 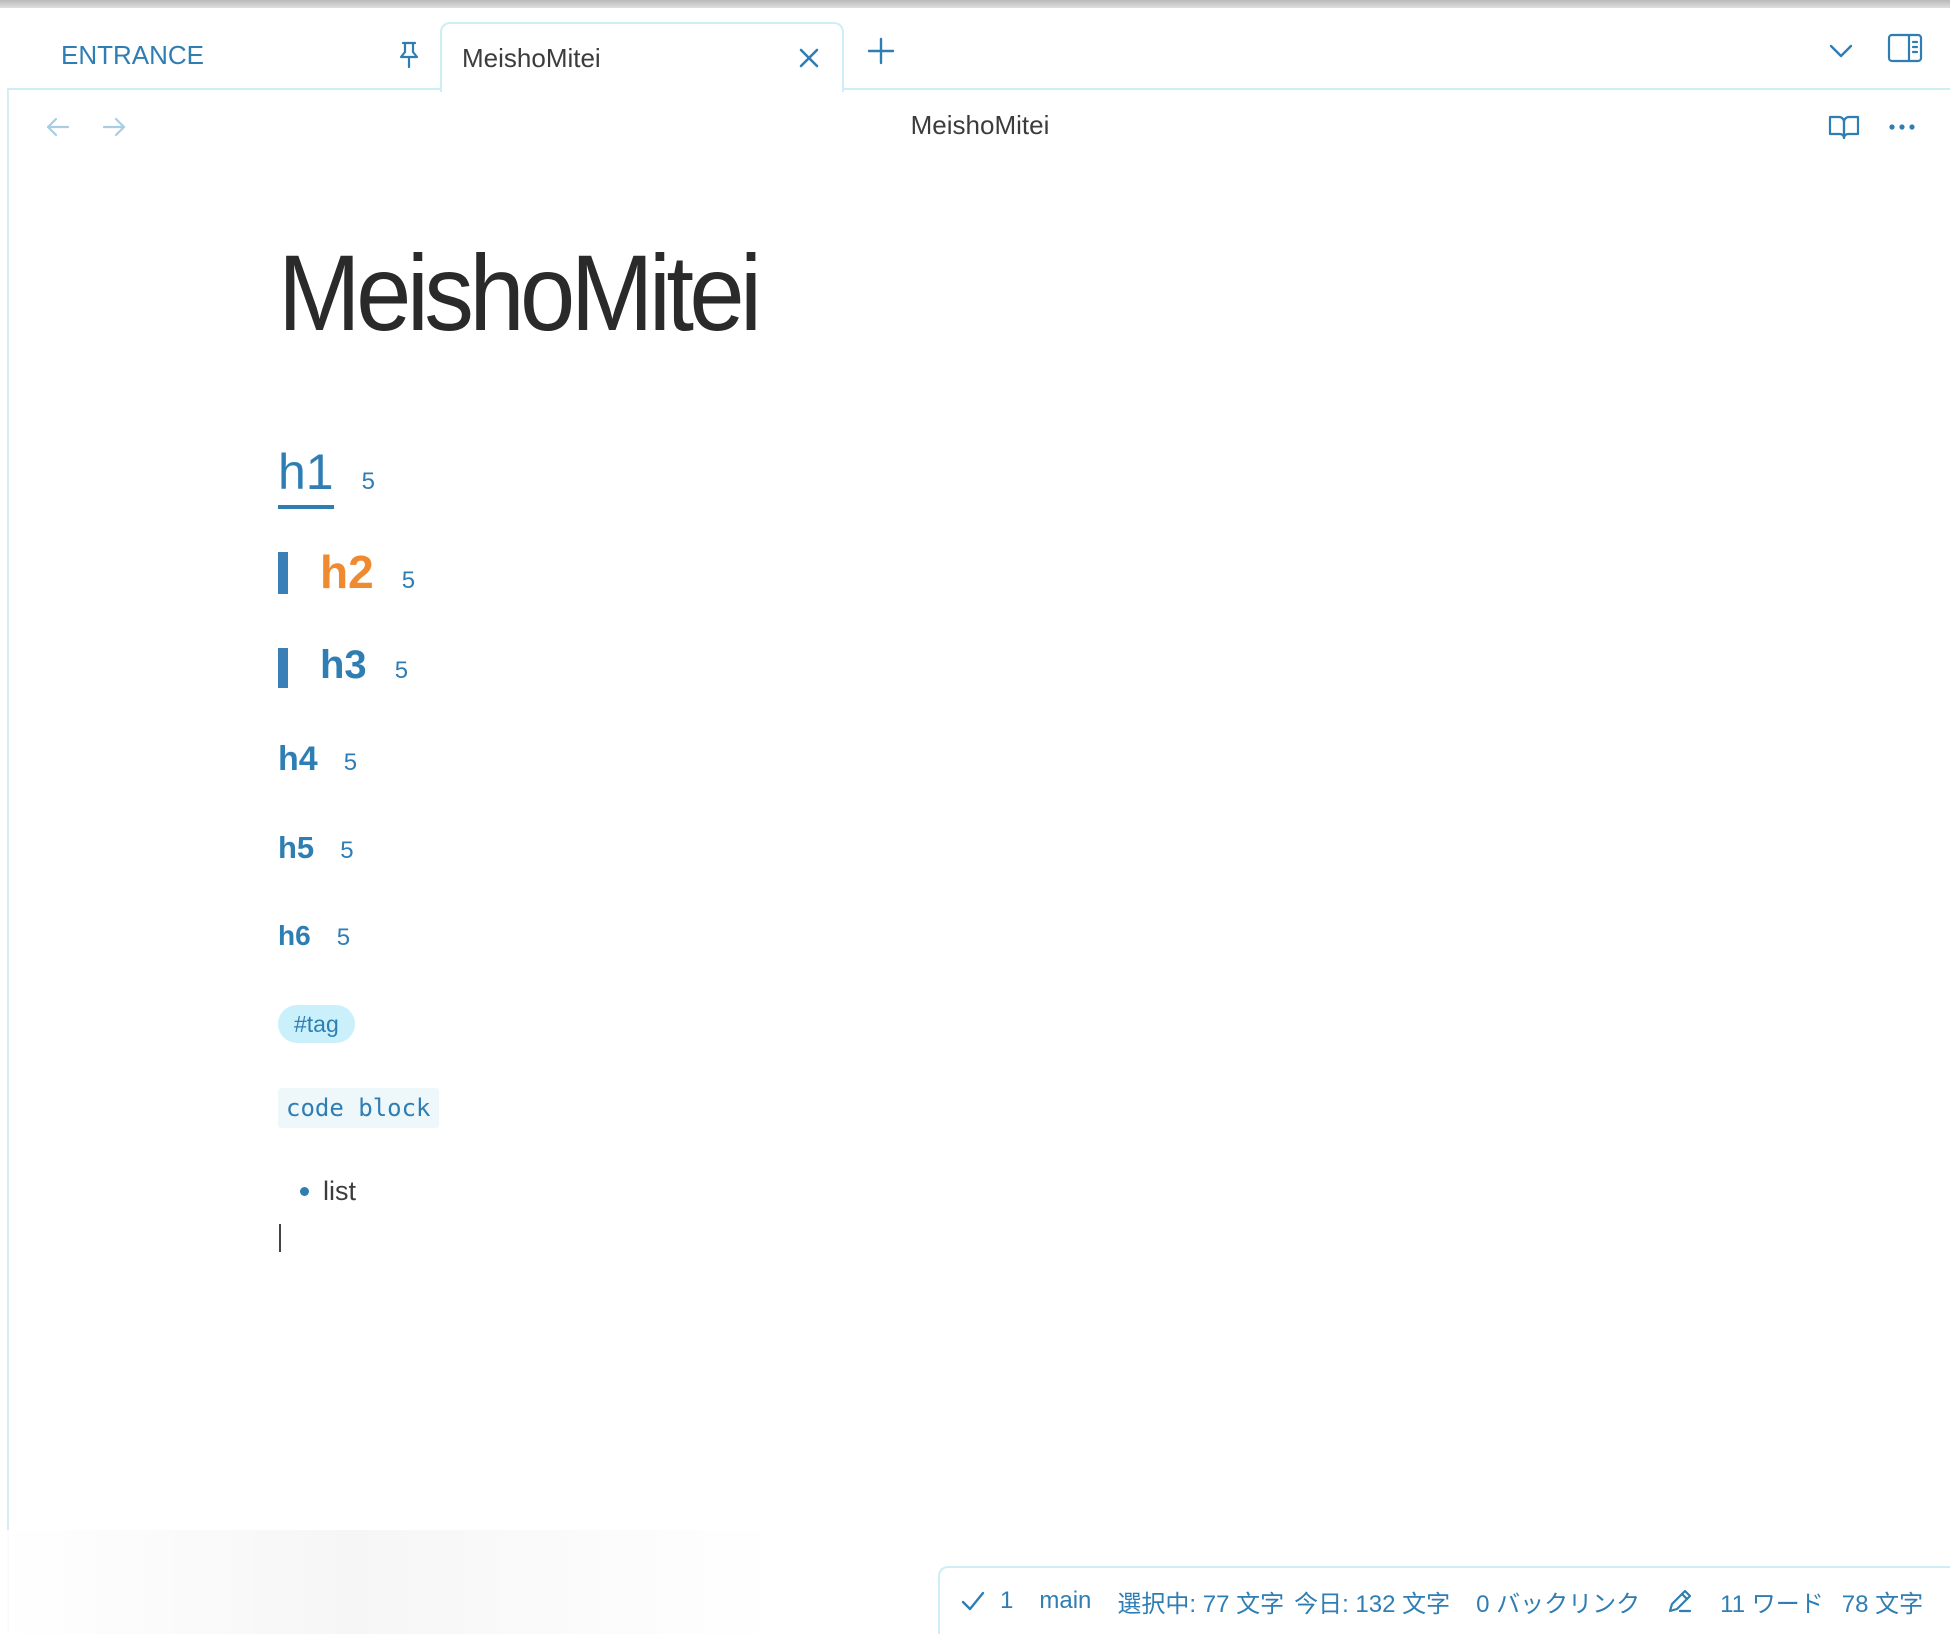 I want to click on heading-h2-count: 5, so click(x=408, y=580).